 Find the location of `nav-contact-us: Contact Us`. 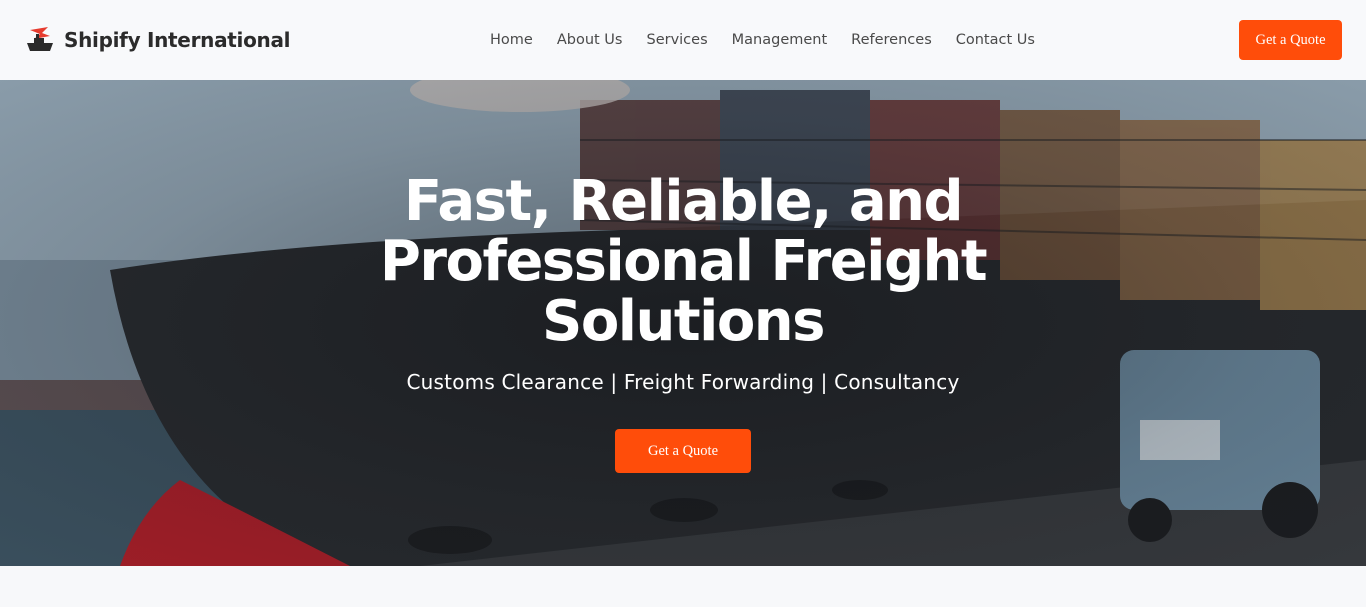

nav-contact-us: Contact Us is located at coordinates (995, 40).